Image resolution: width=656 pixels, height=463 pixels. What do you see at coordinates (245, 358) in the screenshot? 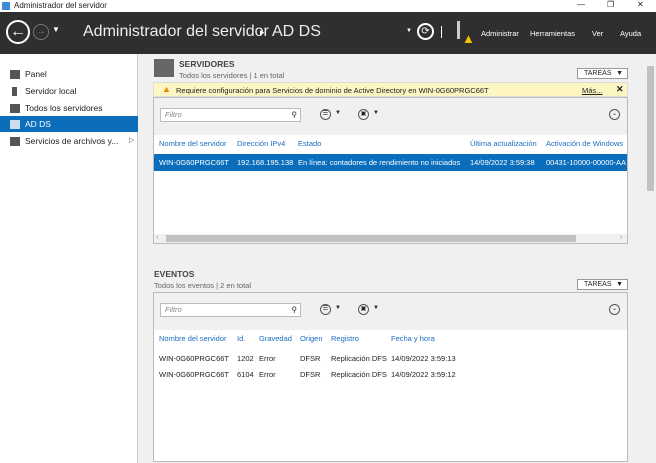
I see `cell-id: 1202` at bounding box center [245, 358].